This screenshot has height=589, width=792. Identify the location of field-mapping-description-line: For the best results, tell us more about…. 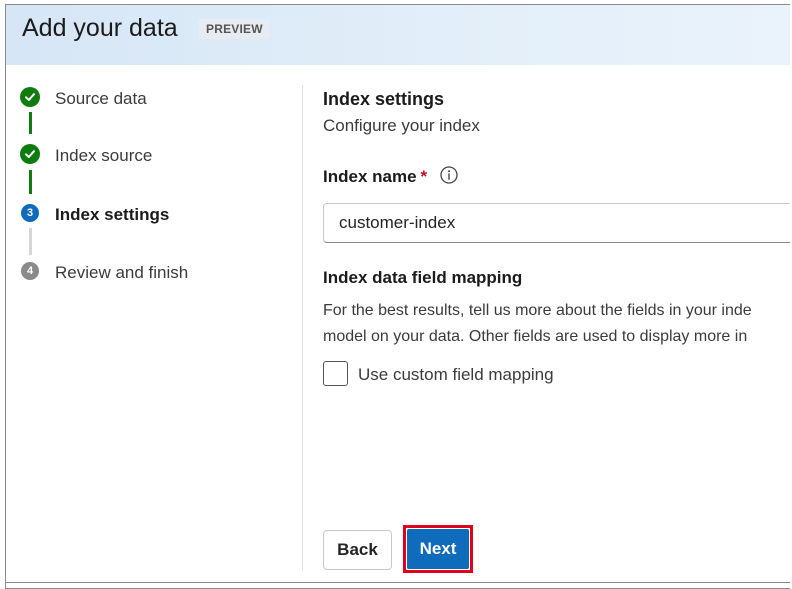
(537, 310).